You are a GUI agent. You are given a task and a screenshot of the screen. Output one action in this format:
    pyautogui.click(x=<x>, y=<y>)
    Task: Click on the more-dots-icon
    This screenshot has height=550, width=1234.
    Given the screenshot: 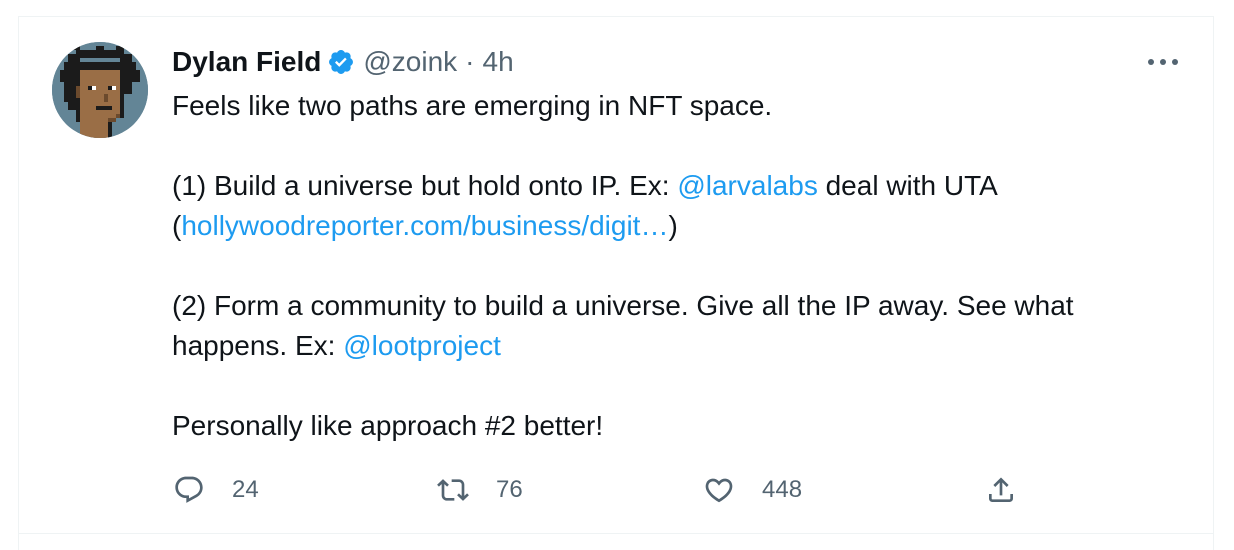 What is the action you would take?
    pyautogui.click(x=1163, y=62)
    